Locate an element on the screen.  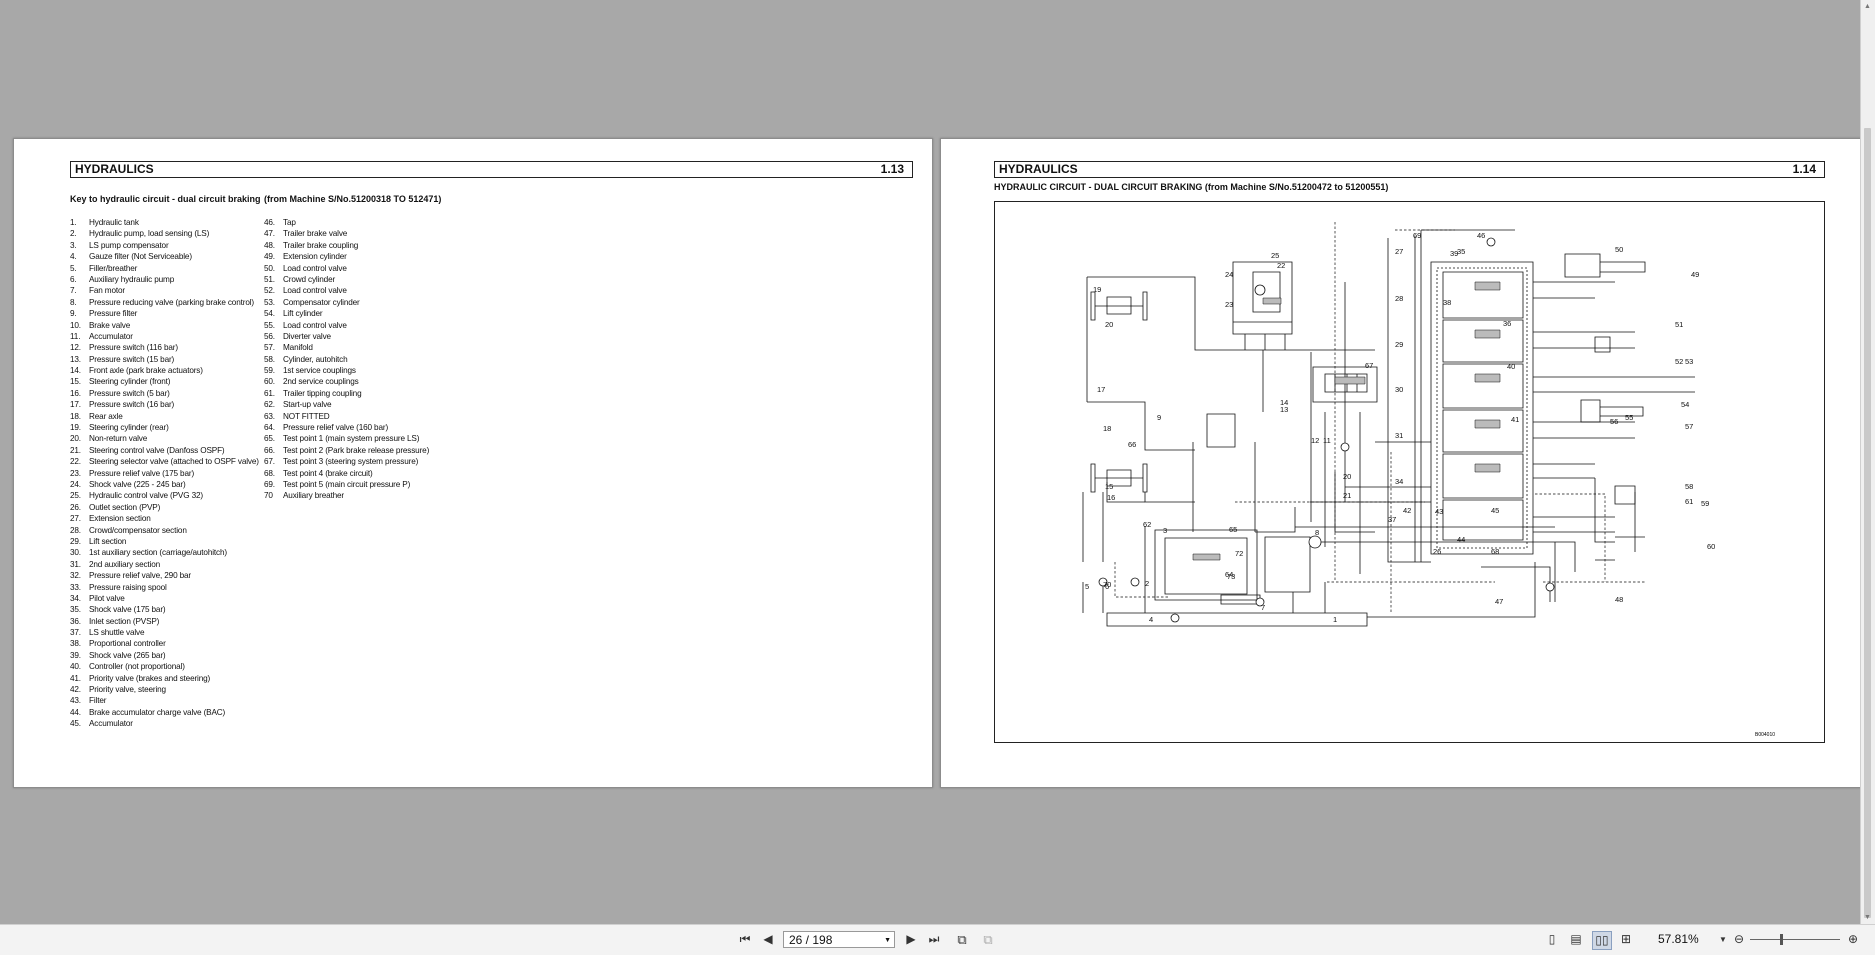
prev-page-icon: ◀ is located at coordinates (768, 939).